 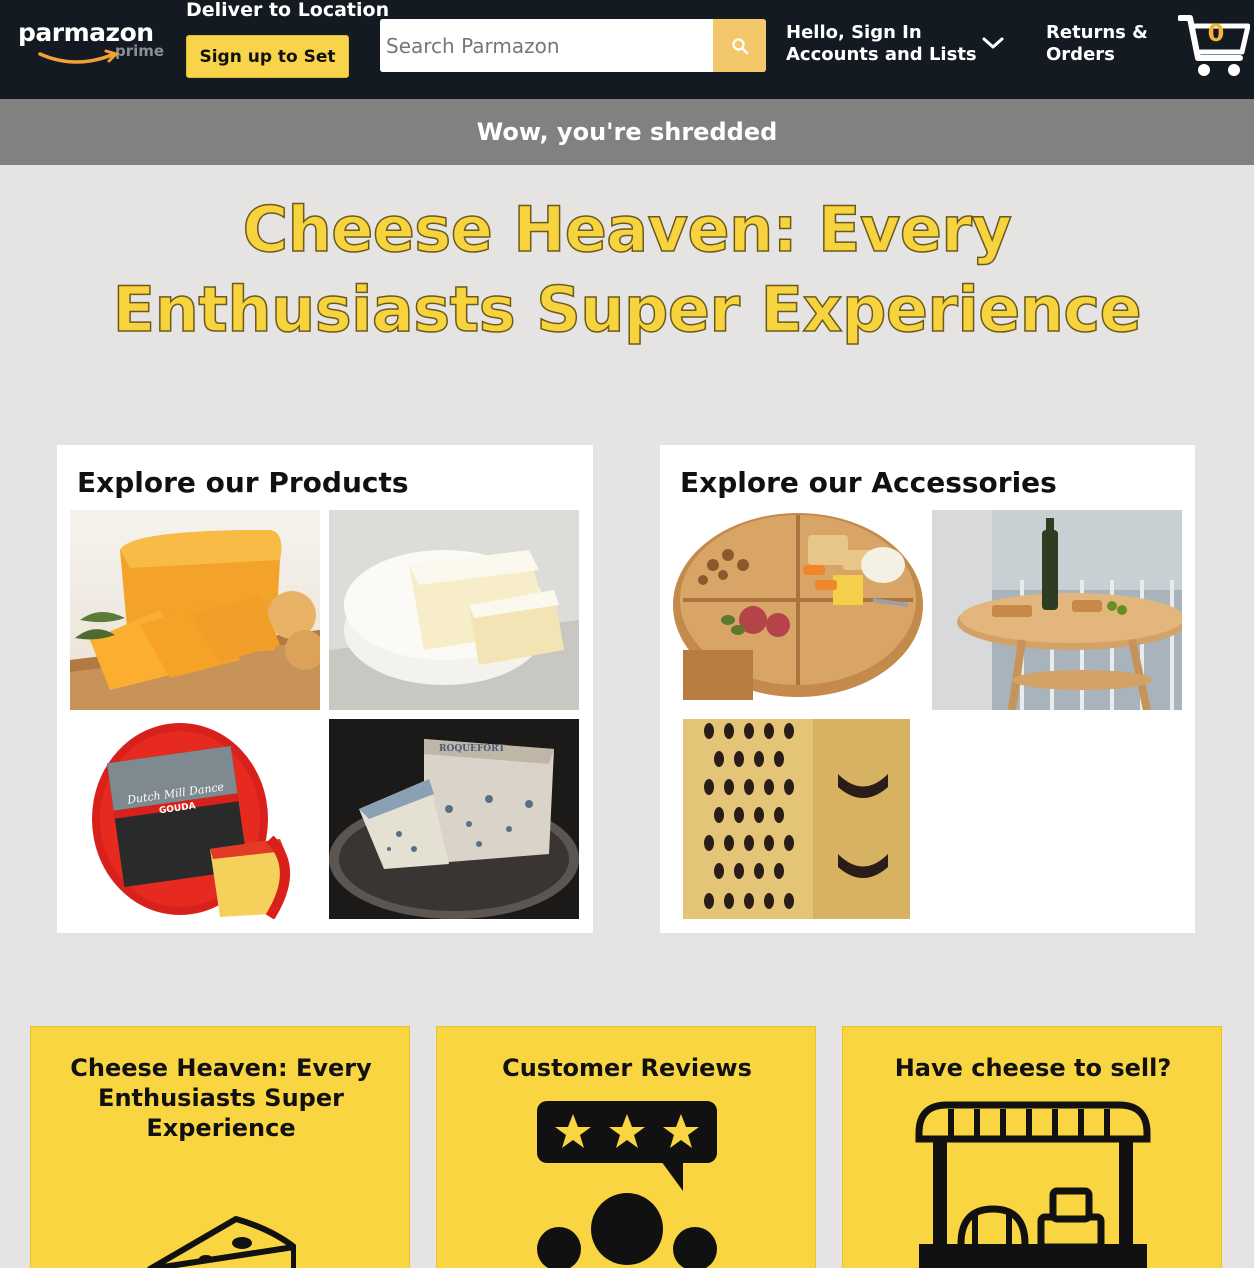 I want to click on charcuterie-board-image, so click(x=798, y=610).